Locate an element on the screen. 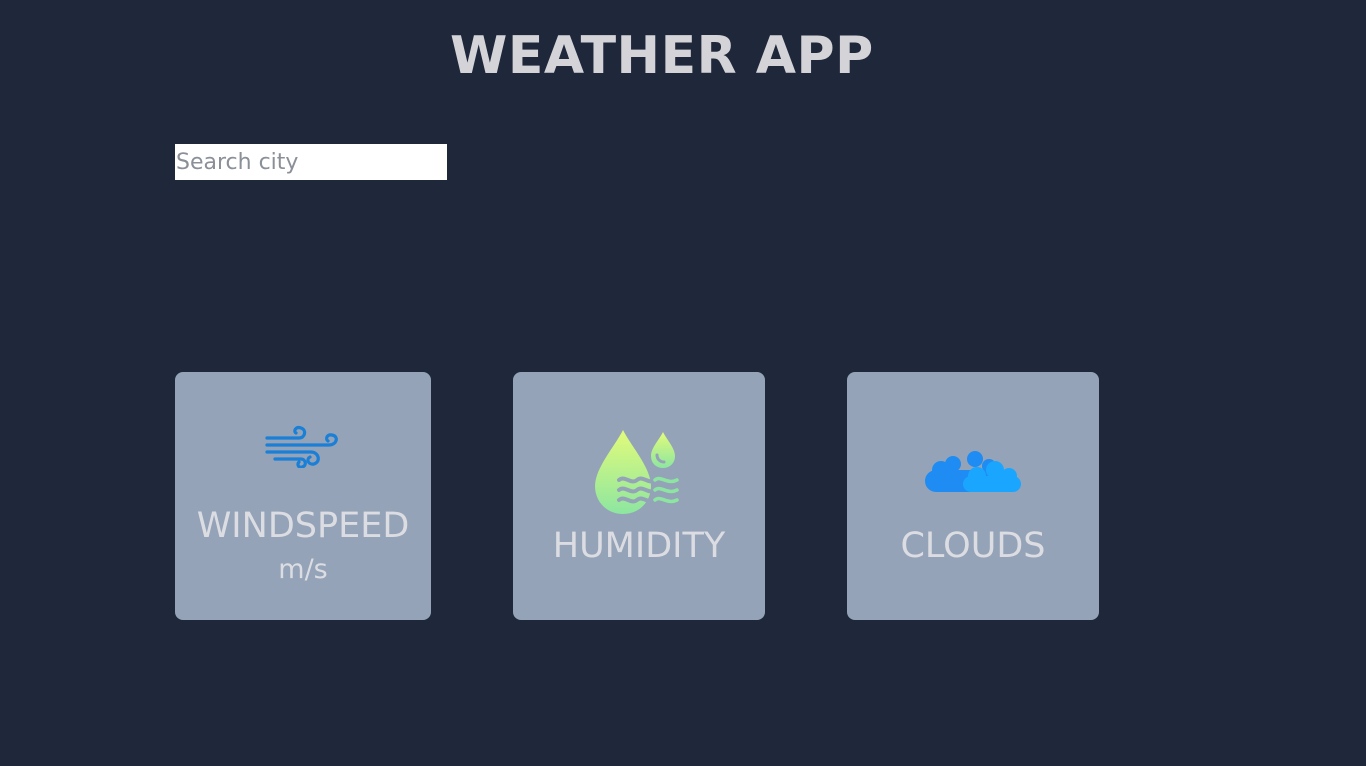  humidity-label: HUMIDITY is located at coordinates (639, 546).